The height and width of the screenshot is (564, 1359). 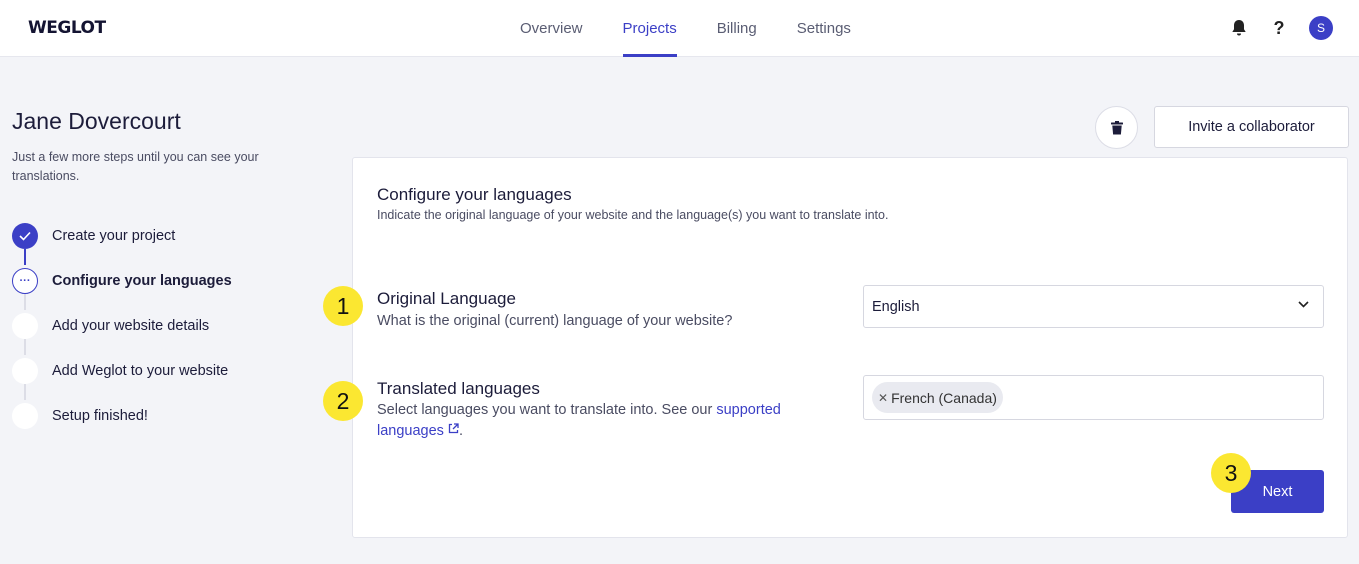 What do you see at coordinates (551, 28) in the screenshot?
I see `nav-overview: Overview` at bounding box center [551, 28].